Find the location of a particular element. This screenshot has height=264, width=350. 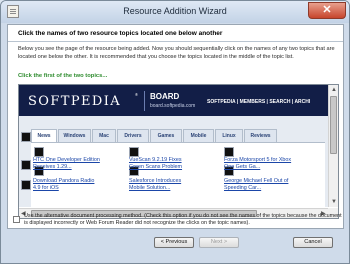

board-title: BOARD is located at coordinates (165, 96).